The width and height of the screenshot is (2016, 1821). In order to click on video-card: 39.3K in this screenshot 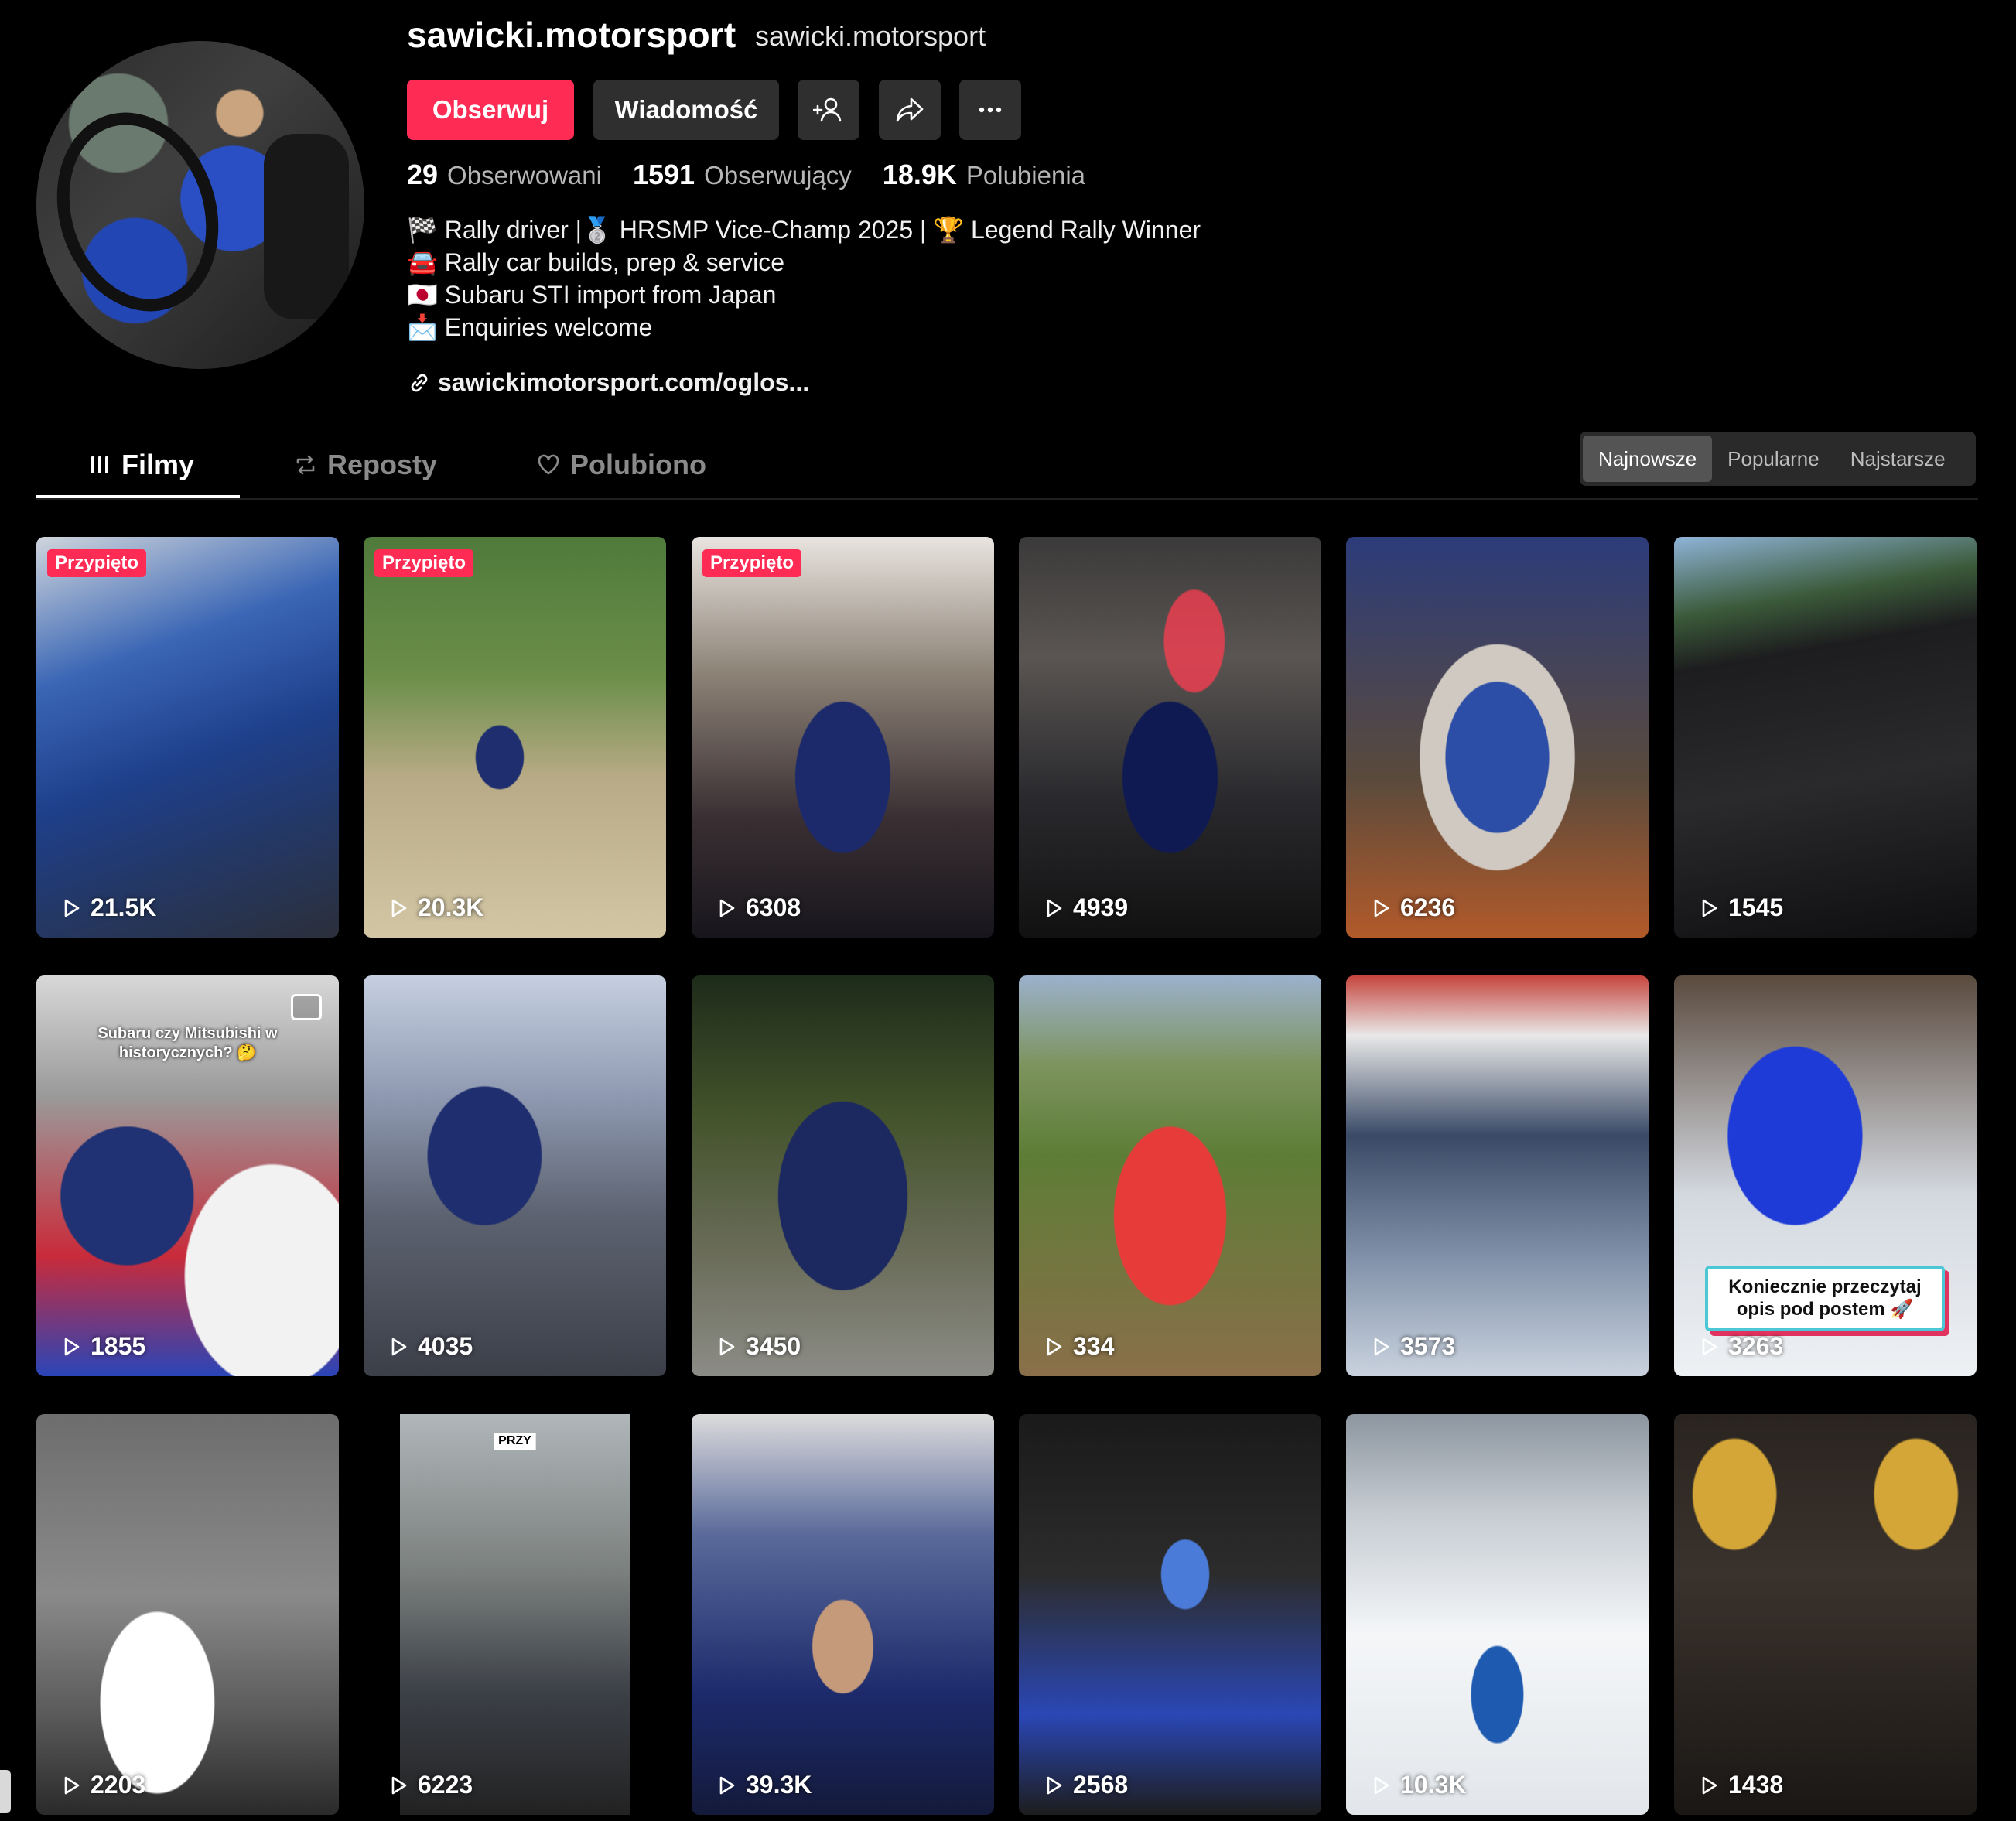, I will do `click(843, 1614)`.